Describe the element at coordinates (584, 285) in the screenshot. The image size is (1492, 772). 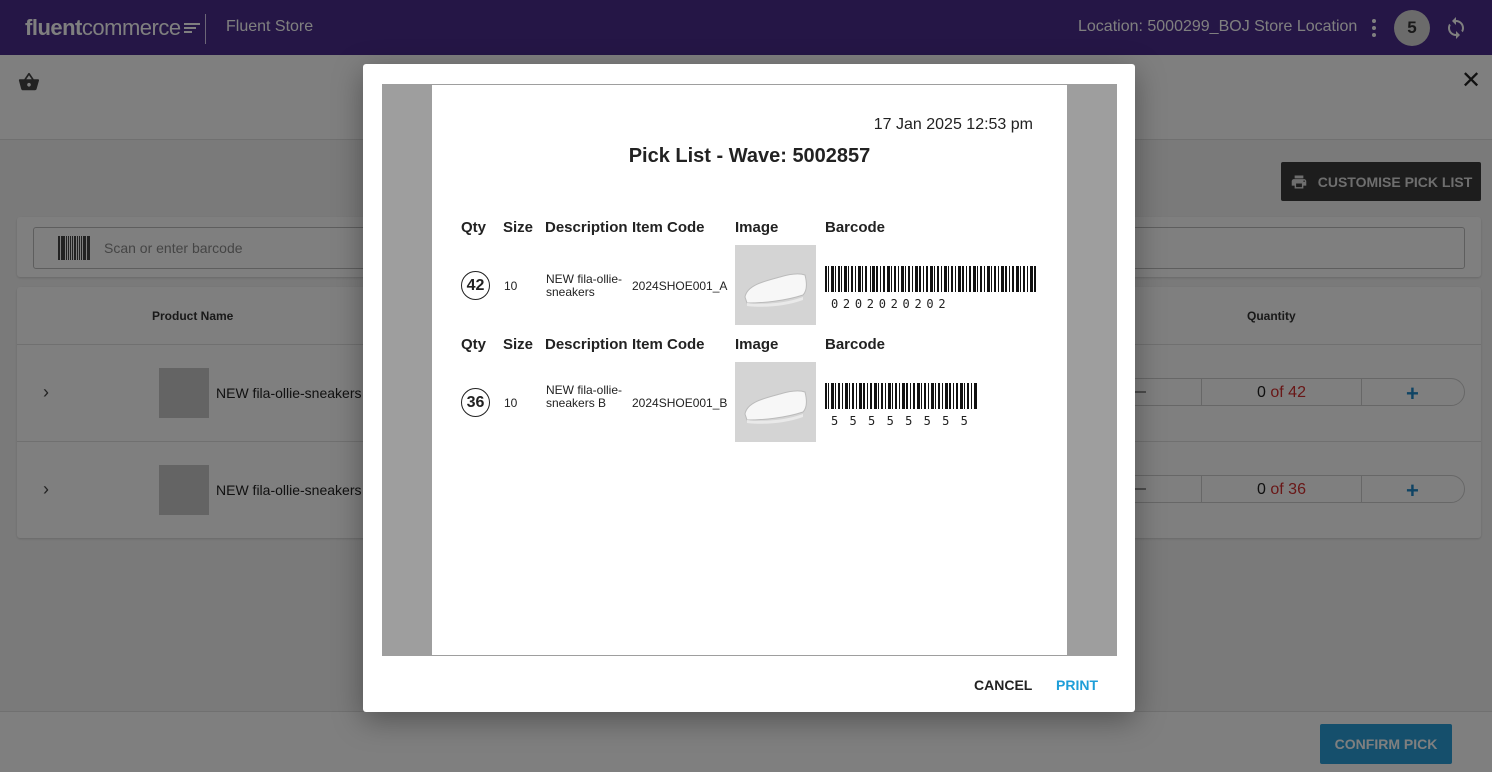
I see `item-description: NEW fila-ollie-sneakers` at that location.